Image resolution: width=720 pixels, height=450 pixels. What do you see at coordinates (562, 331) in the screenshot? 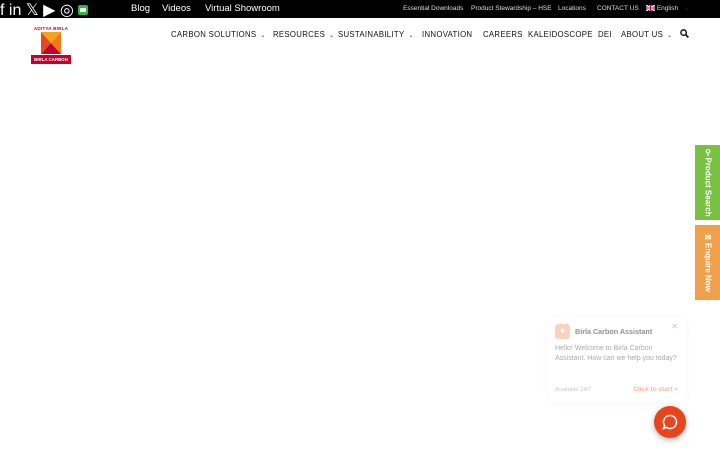
I see `sparkle-icon: ✦` at bounding box center [562, 331].